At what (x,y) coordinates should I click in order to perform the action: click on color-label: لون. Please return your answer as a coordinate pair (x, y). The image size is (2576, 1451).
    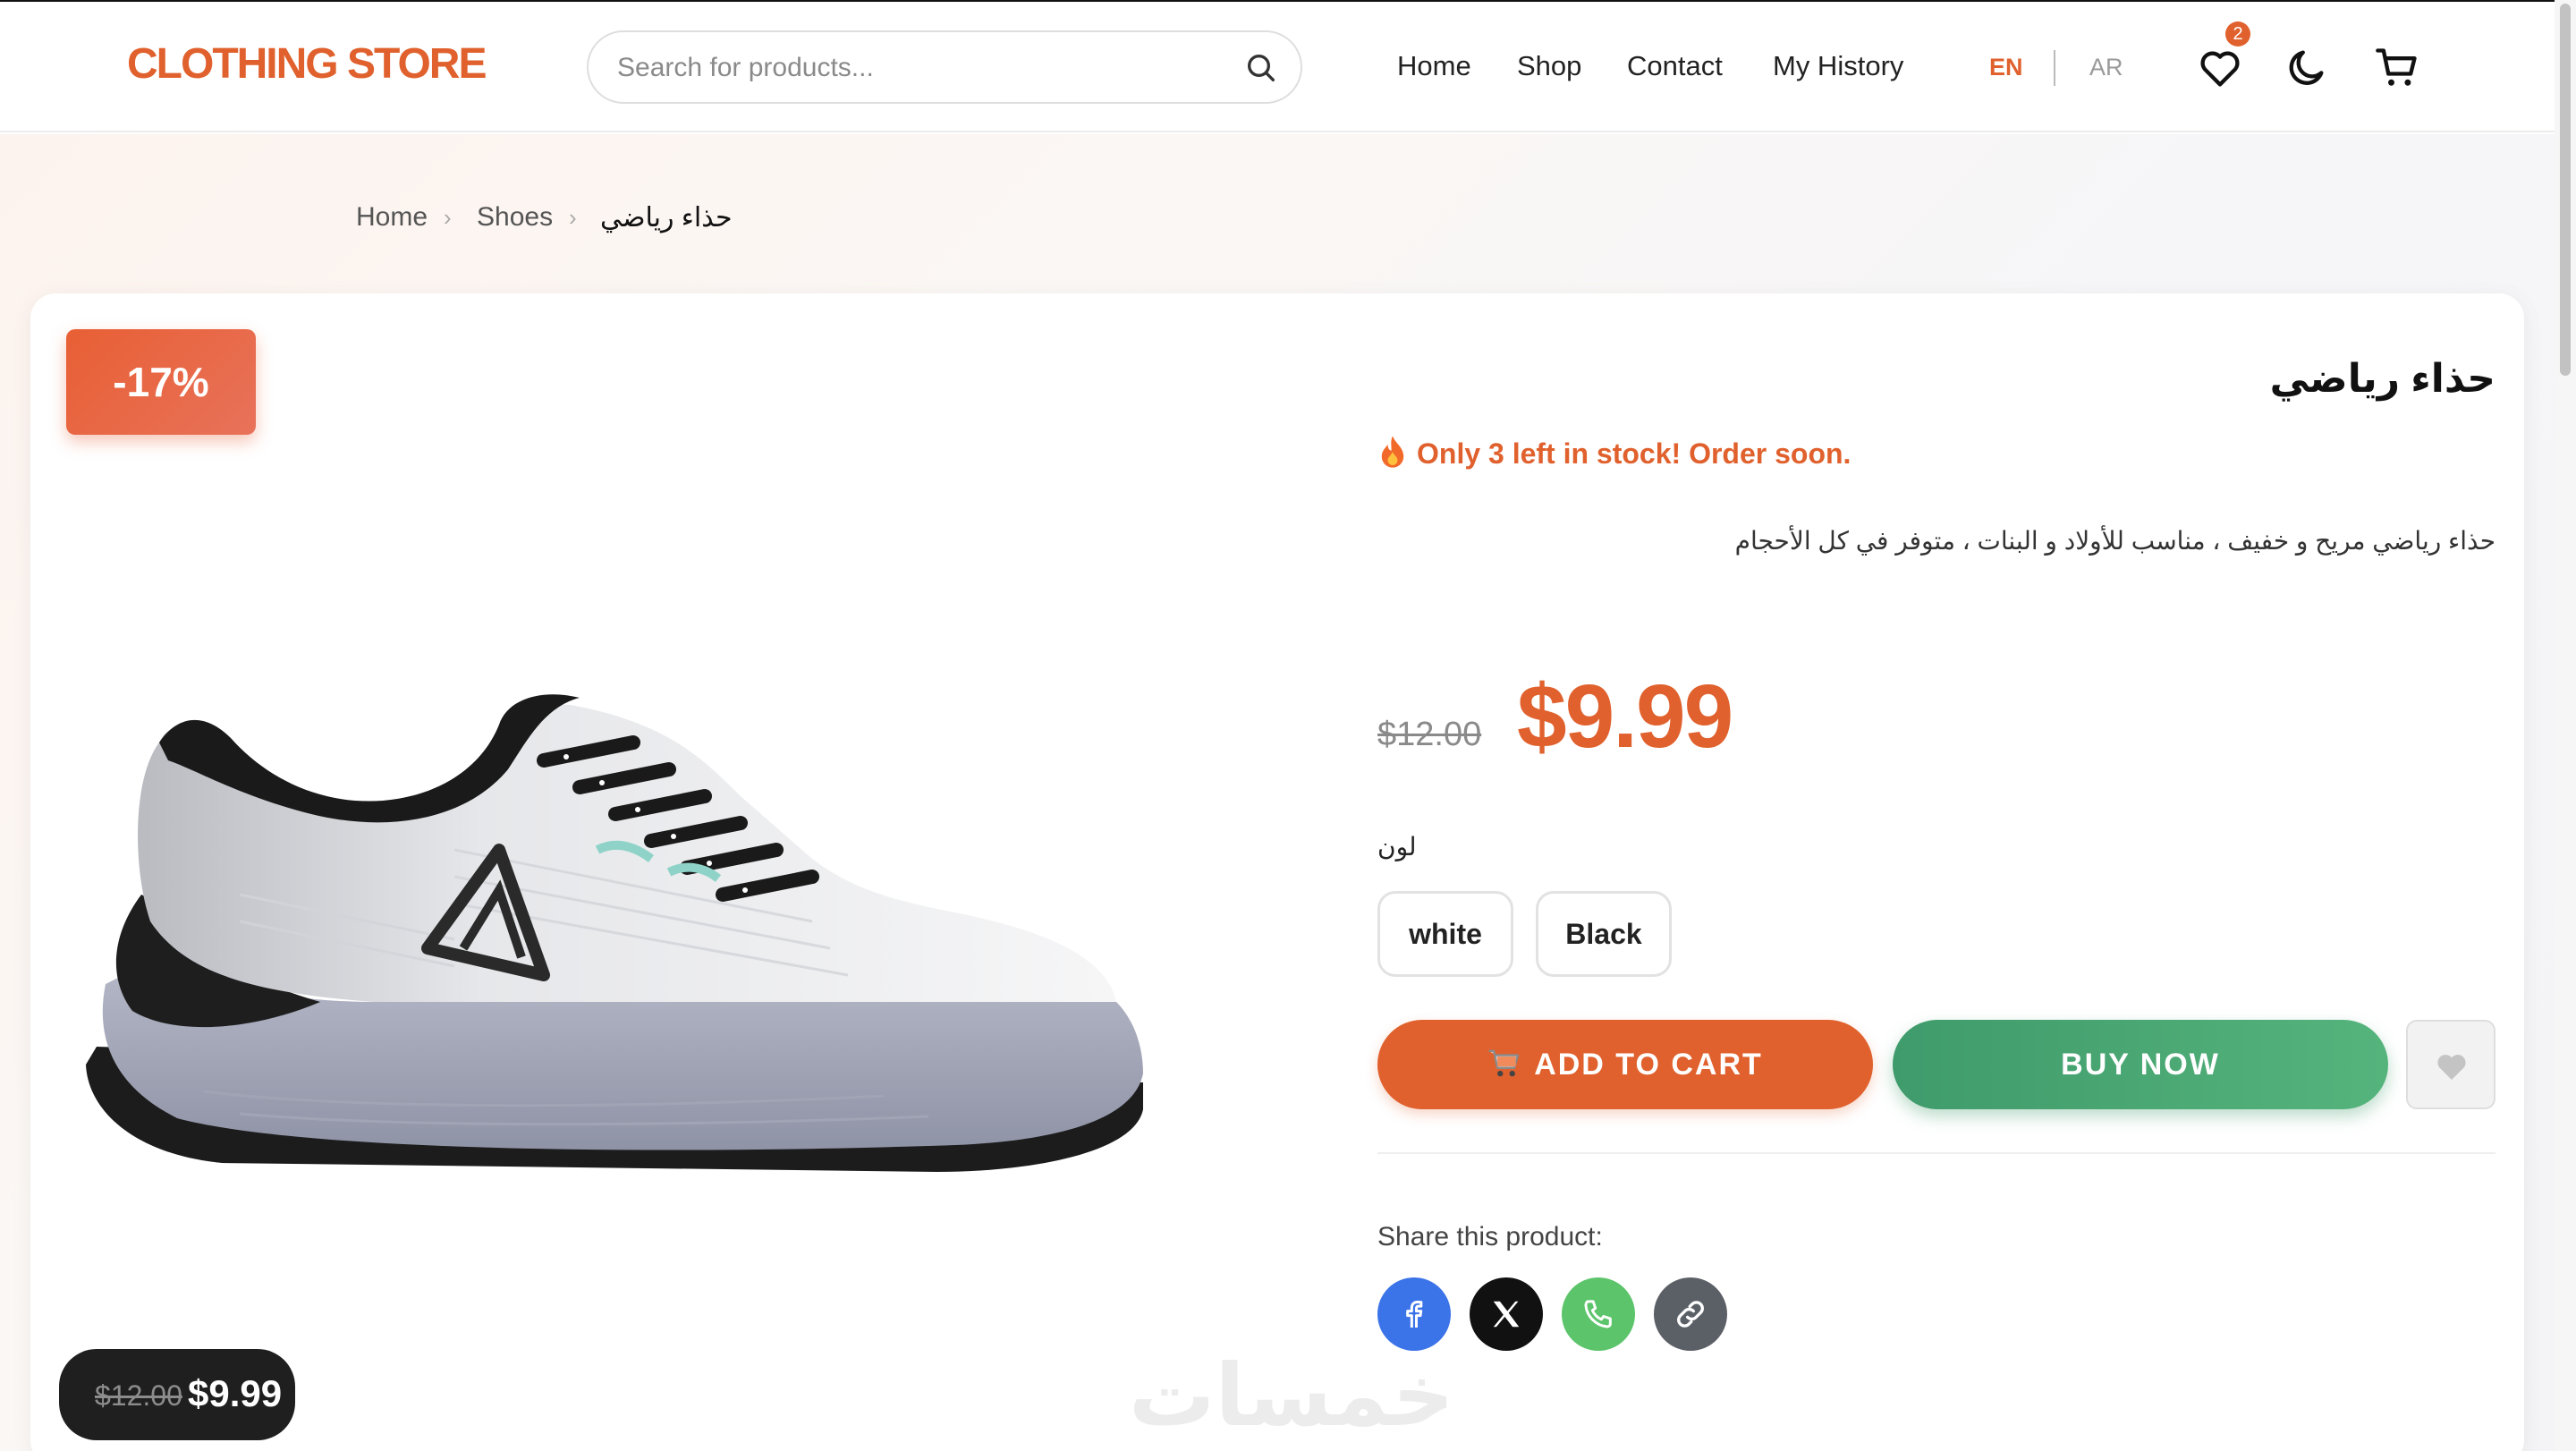
    Looking at the image, I should click on (1397, 847).